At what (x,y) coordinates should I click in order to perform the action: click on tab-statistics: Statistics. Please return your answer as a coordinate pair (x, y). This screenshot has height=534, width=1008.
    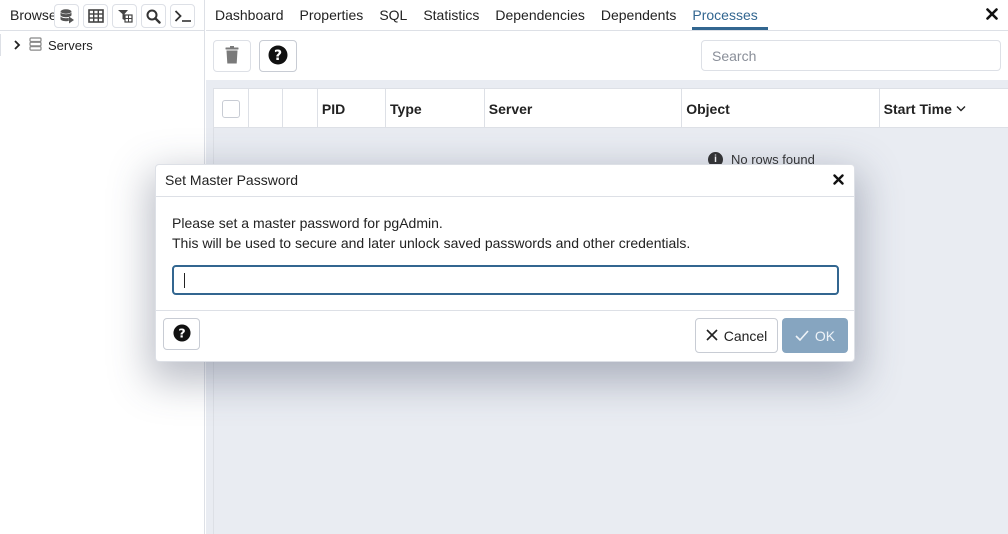
    Looking at the image, I should click on (453, 15).